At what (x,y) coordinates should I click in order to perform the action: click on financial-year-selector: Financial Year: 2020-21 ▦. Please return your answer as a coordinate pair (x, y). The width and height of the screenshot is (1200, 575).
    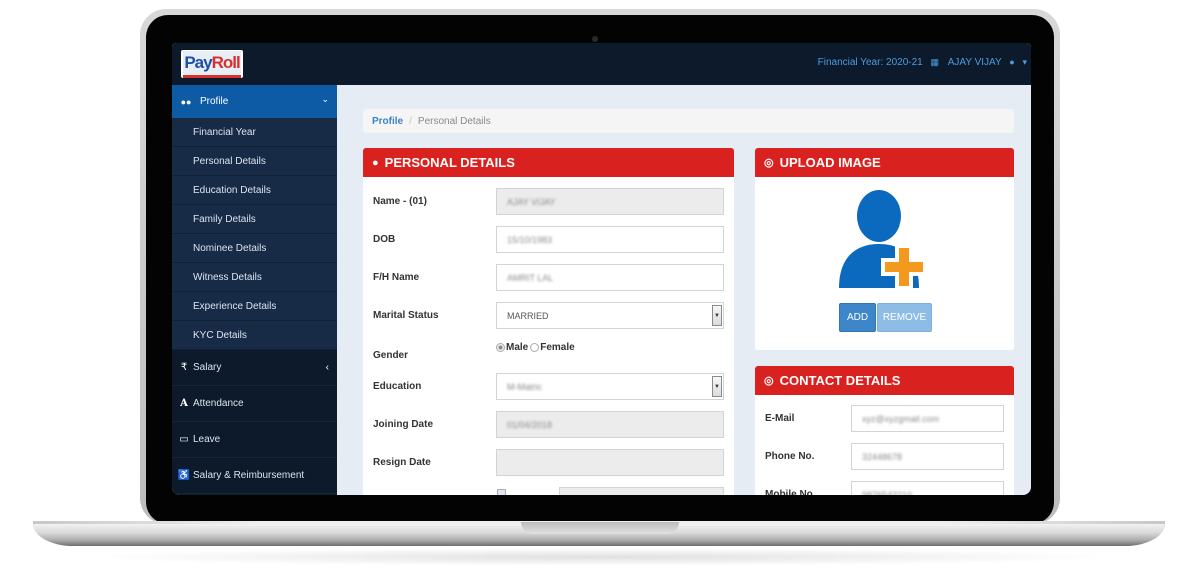
    Looking at the image, I should click on (878, 62).